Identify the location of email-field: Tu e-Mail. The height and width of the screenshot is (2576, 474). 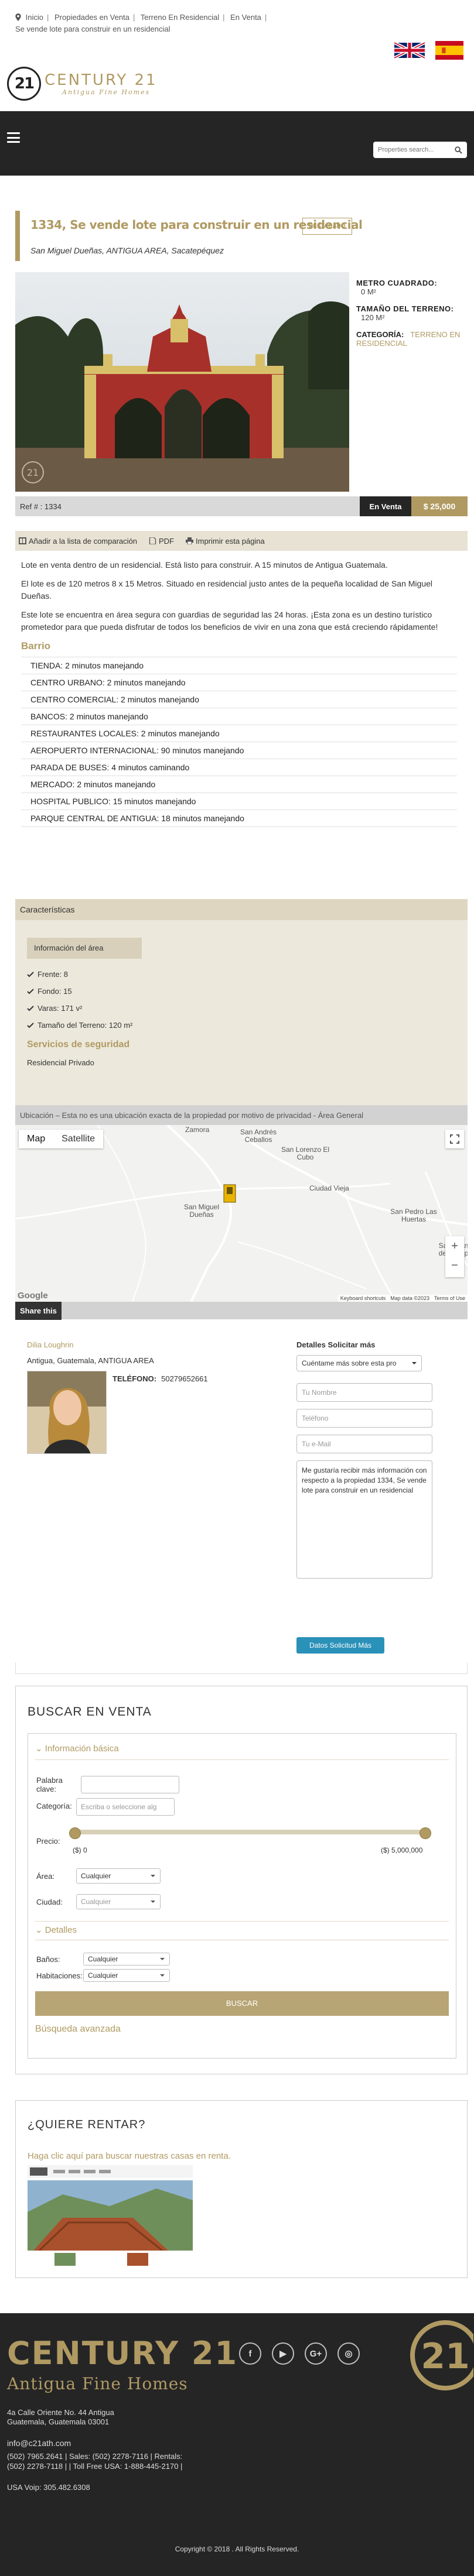
(364, 1444).